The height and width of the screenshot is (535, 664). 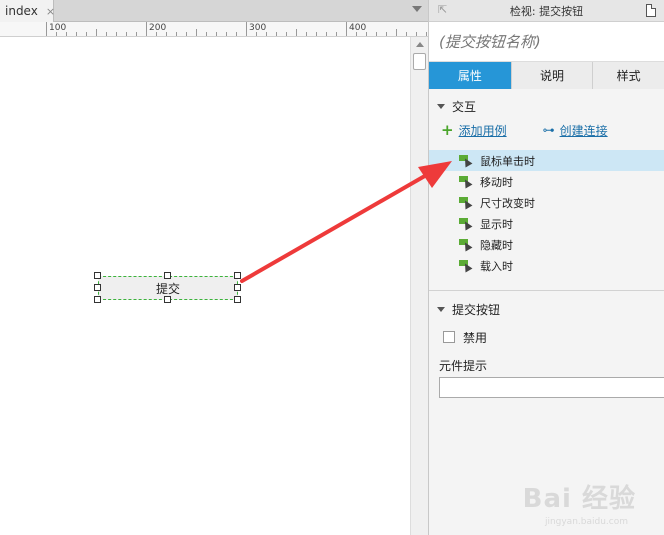 What do you see at coordinates (546, 106) in the screenshot?
I see `interaction-section-header: 交互` at bounding box center [546, 106].